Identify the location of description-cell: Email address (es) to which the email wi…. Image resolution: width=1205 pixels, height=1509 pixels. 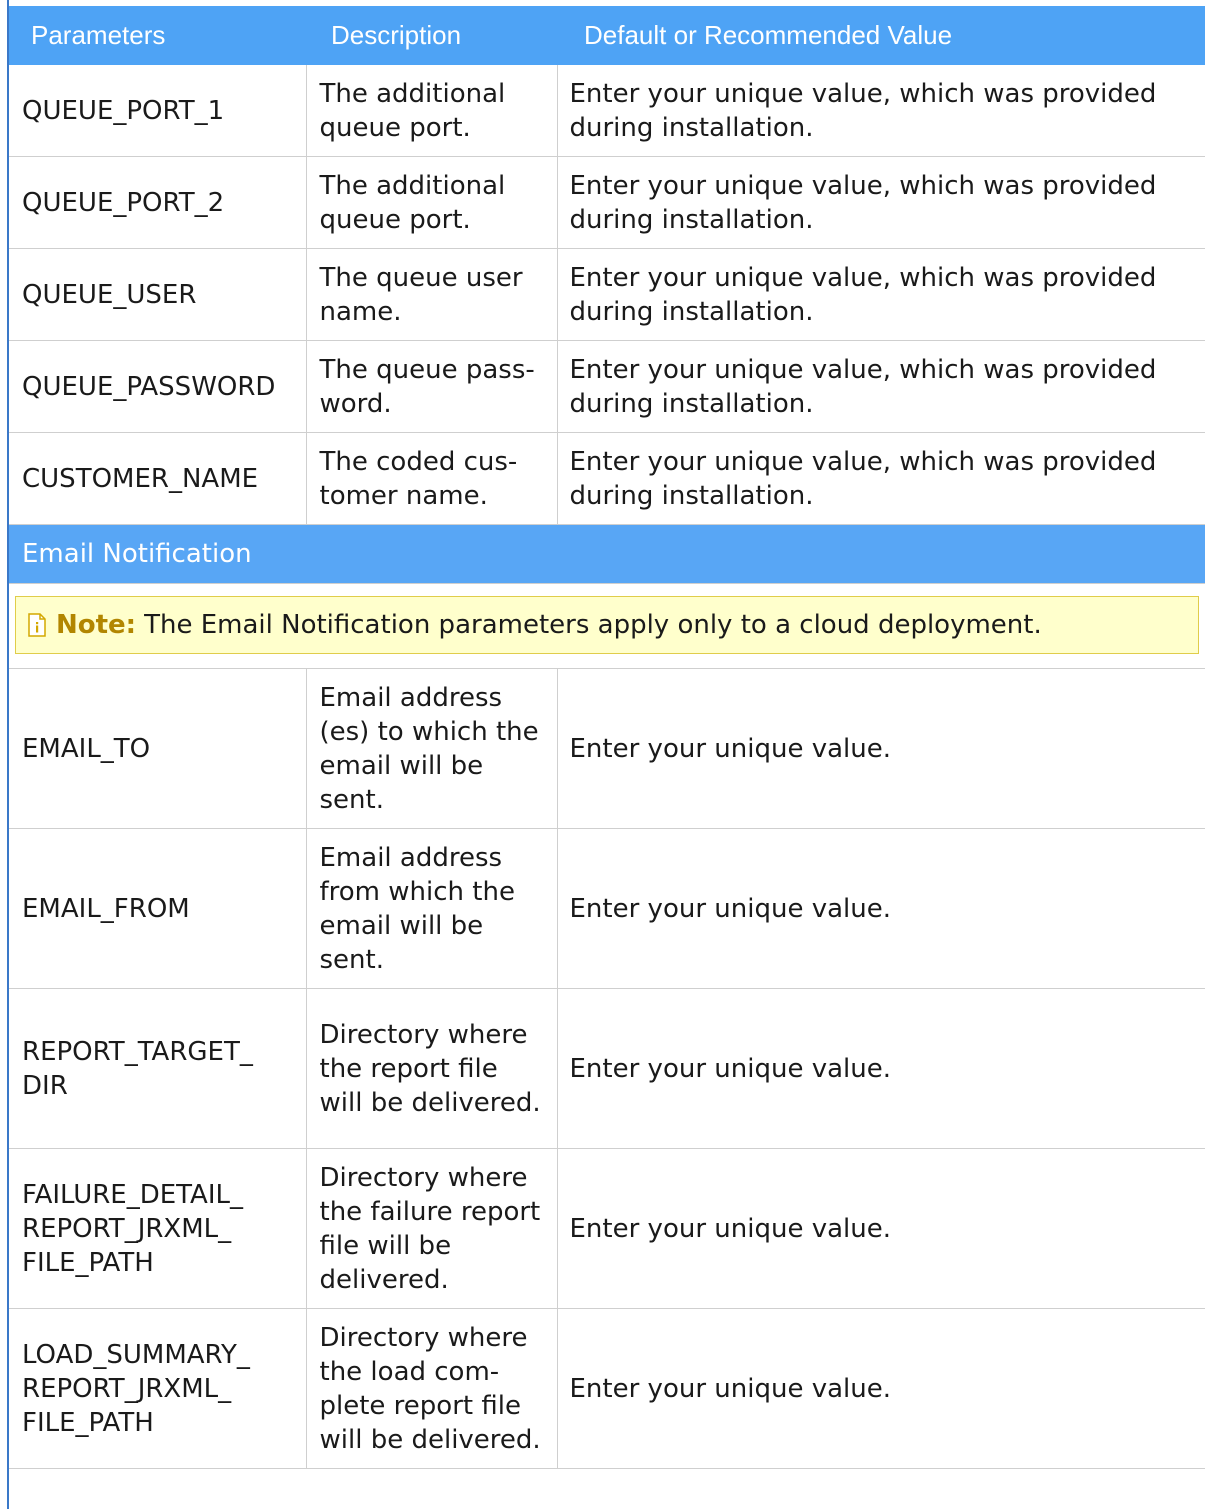
(432, 748).